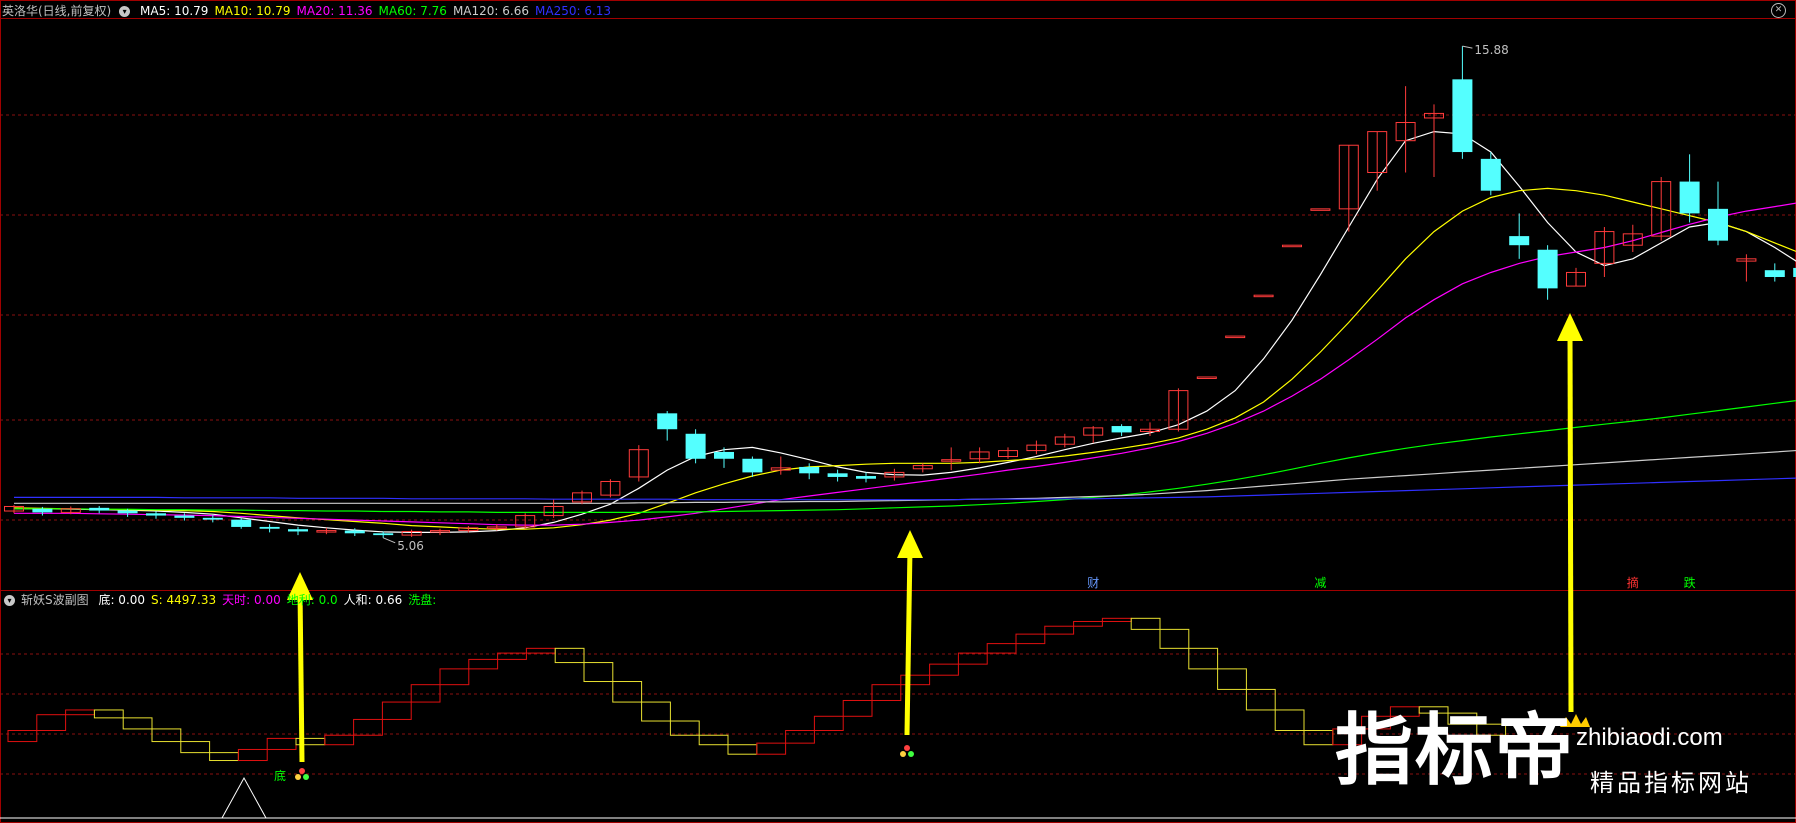 The image size is (1796, 823). What do you see at coordinates (56, 11) in the screenshot?
I see `main-legend-title: 英洛华(日线,前复权)` at bounding box center [56, 11].